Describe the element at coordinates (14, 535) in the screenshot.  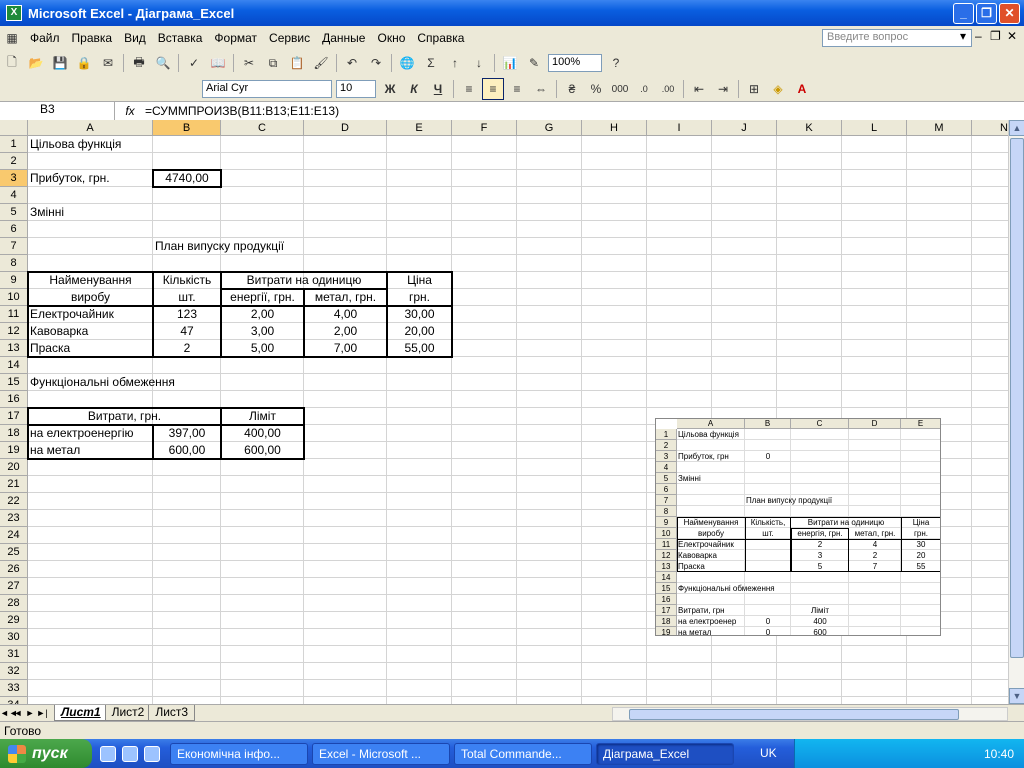
I see `row-header-24: 24` at that location.